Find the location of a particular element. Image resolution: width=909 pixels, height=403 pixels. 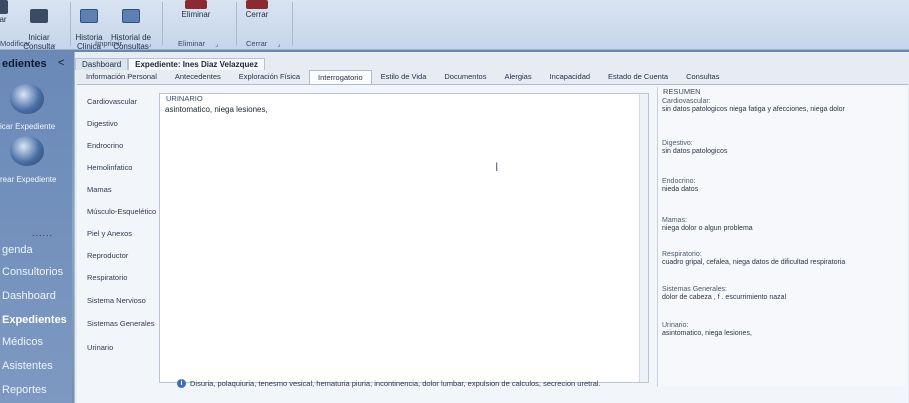

ribbon-group-eliminar: Eliminar ⌟ is located at coordinates (198, 43).